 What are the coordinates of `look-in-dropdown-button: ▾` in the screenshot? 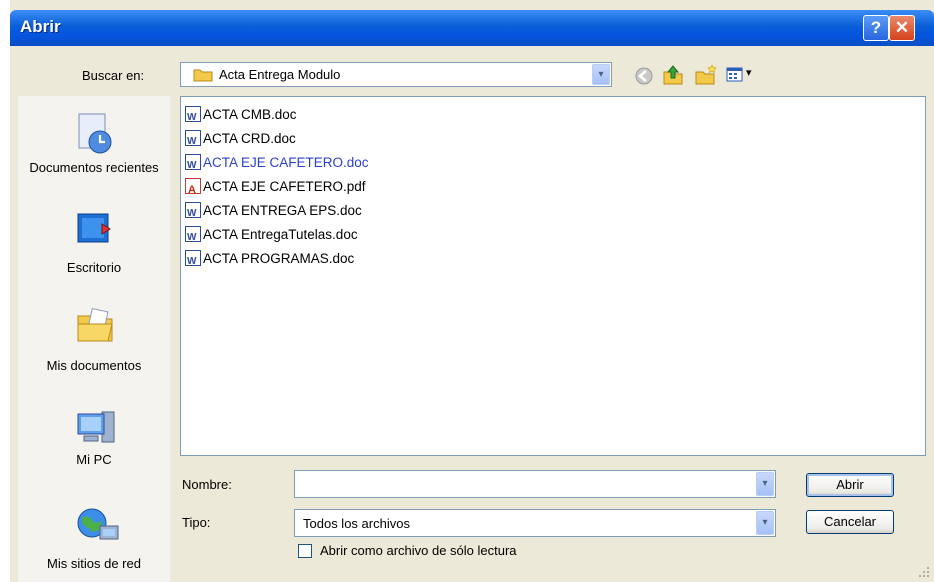 It's located at (601, 74).